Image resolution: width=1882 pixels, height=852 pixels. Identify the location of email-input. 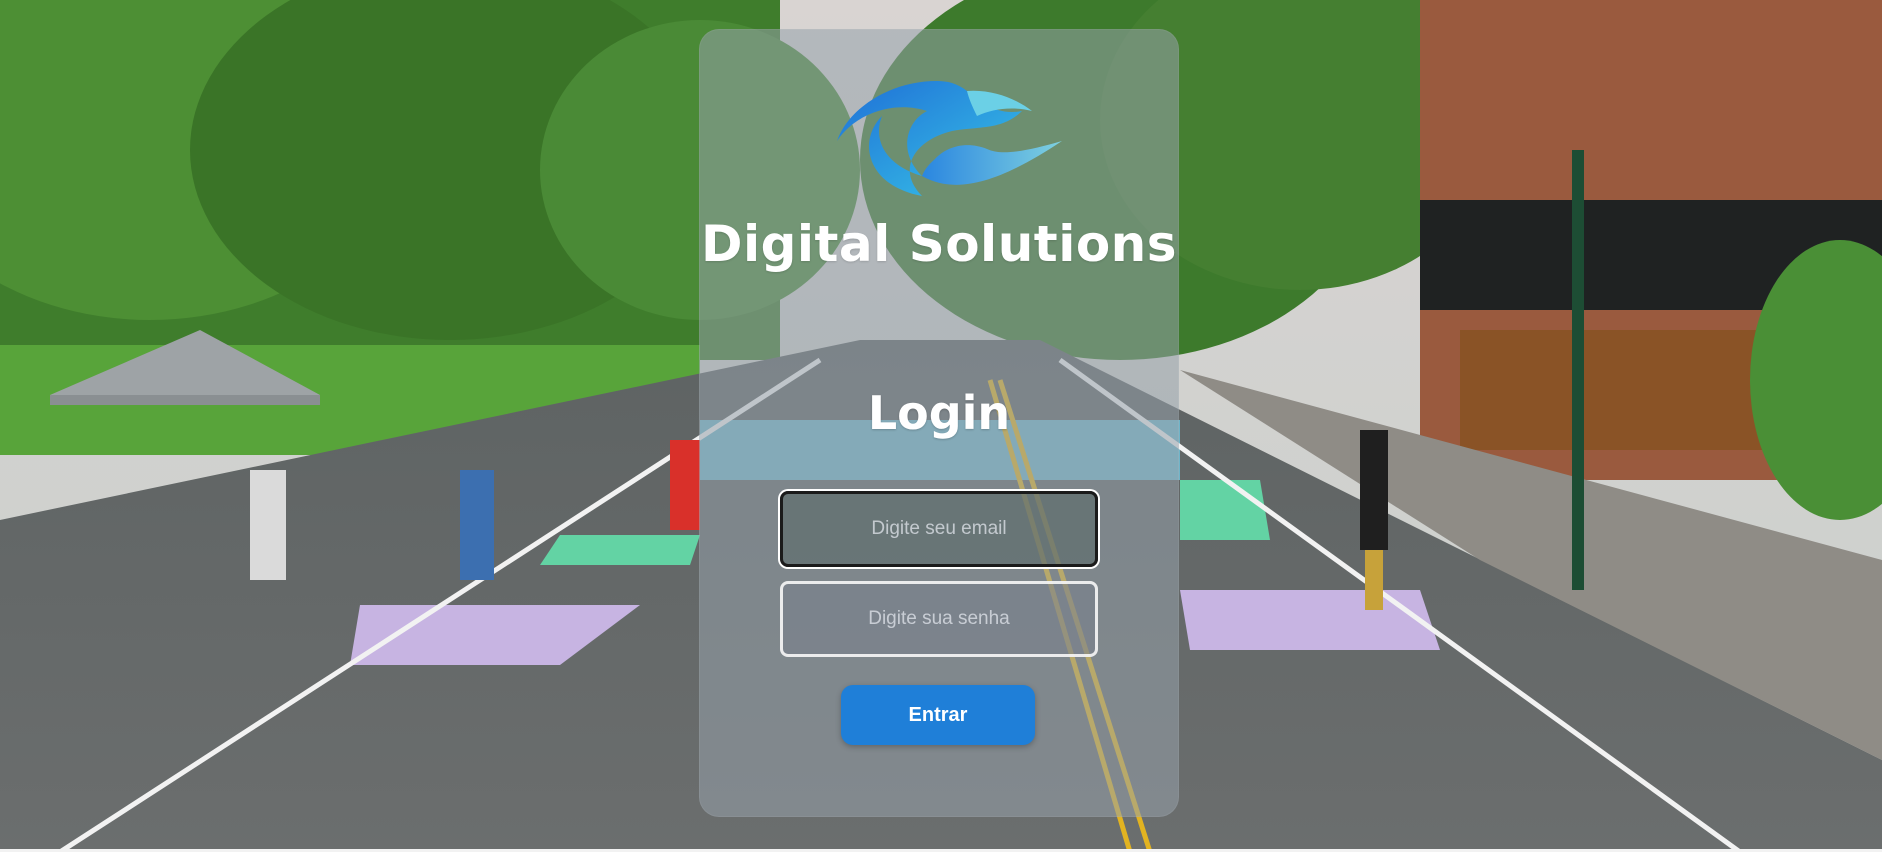
(939, 529).